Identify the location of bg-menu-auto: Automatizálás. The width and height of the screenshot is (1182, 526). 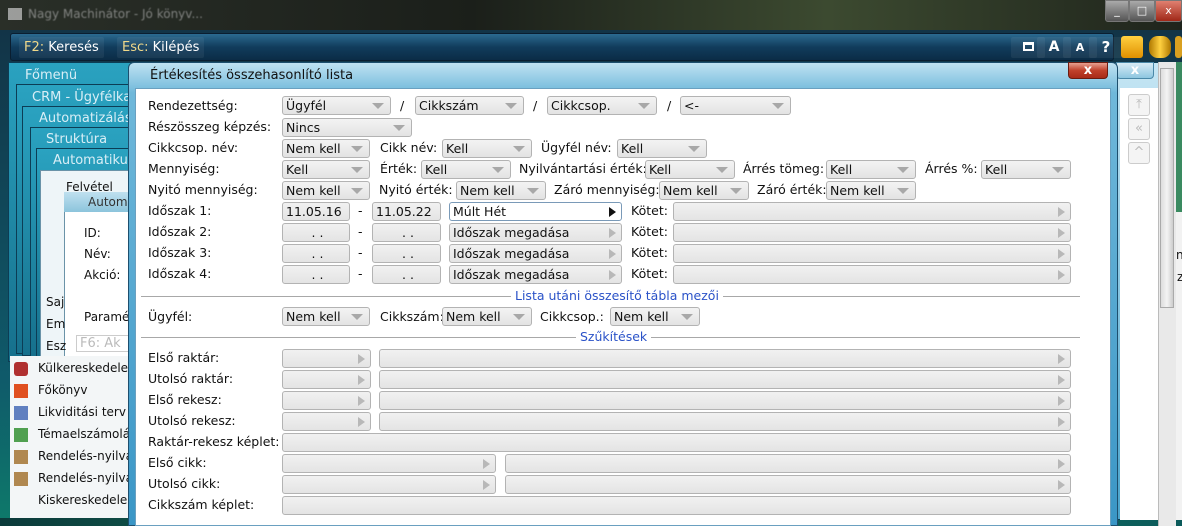
(85, 118).